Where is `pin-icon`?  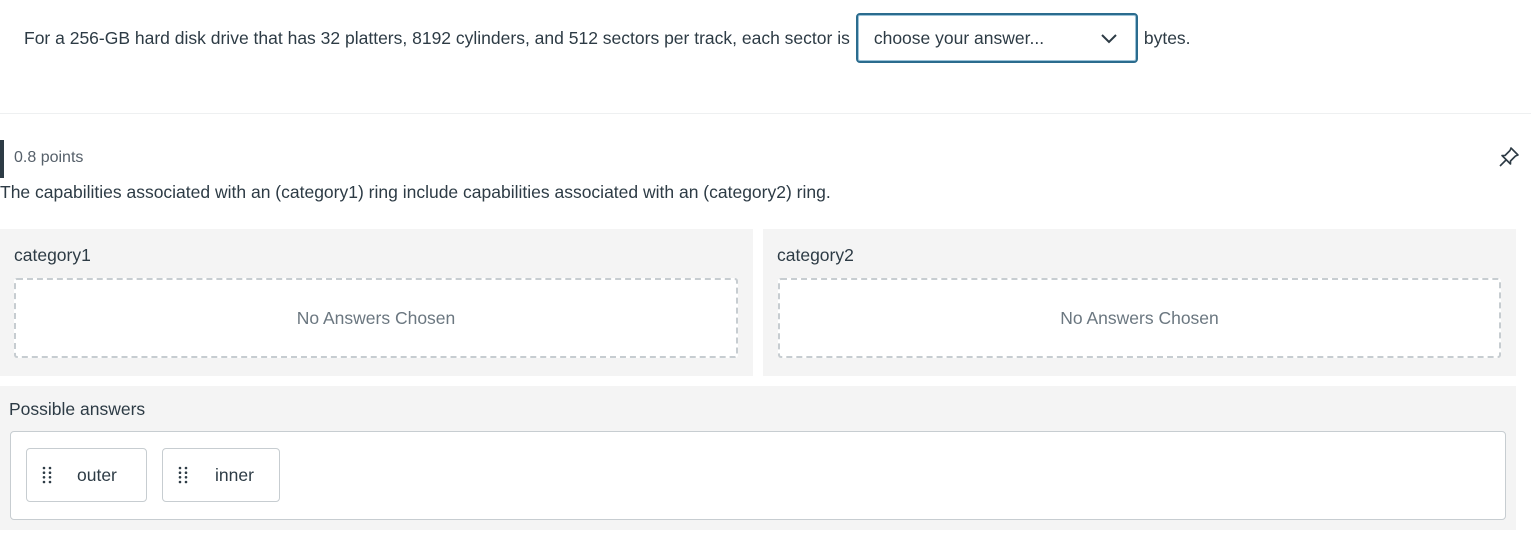 pin-icon is located at coordinates (1509, 157).